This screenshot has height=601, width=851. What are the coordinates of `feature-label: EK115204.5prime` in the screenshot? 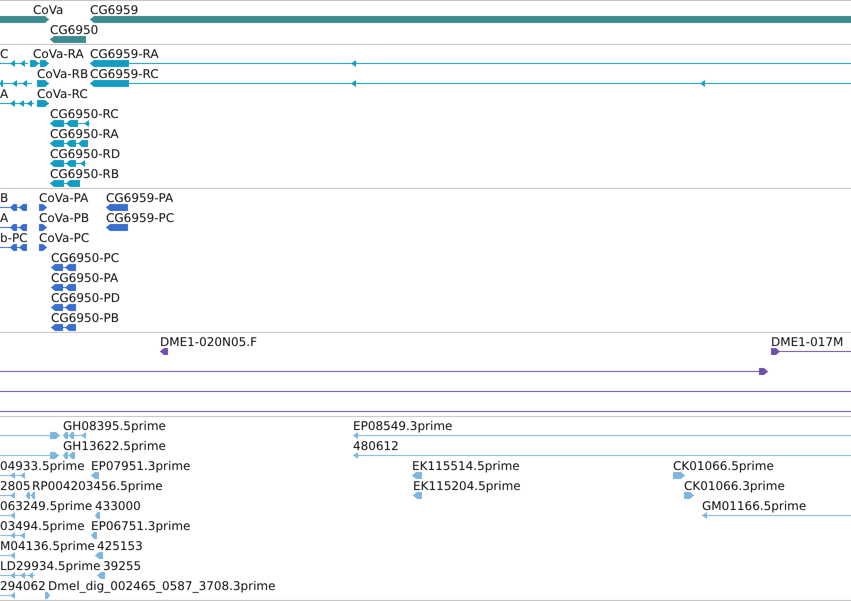 It's located at (467, 486).